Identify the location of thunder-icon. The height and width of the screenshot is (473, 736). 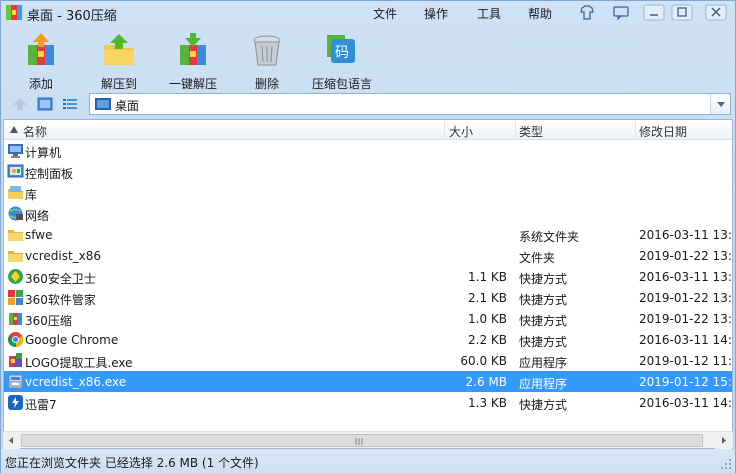
(15, 402).